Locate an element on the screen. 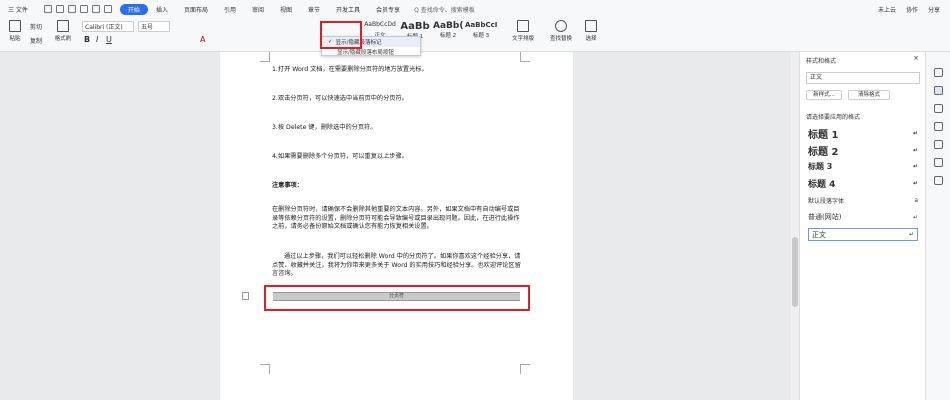  doc-heading: 注意事项： is located at coordinates (287, 185).